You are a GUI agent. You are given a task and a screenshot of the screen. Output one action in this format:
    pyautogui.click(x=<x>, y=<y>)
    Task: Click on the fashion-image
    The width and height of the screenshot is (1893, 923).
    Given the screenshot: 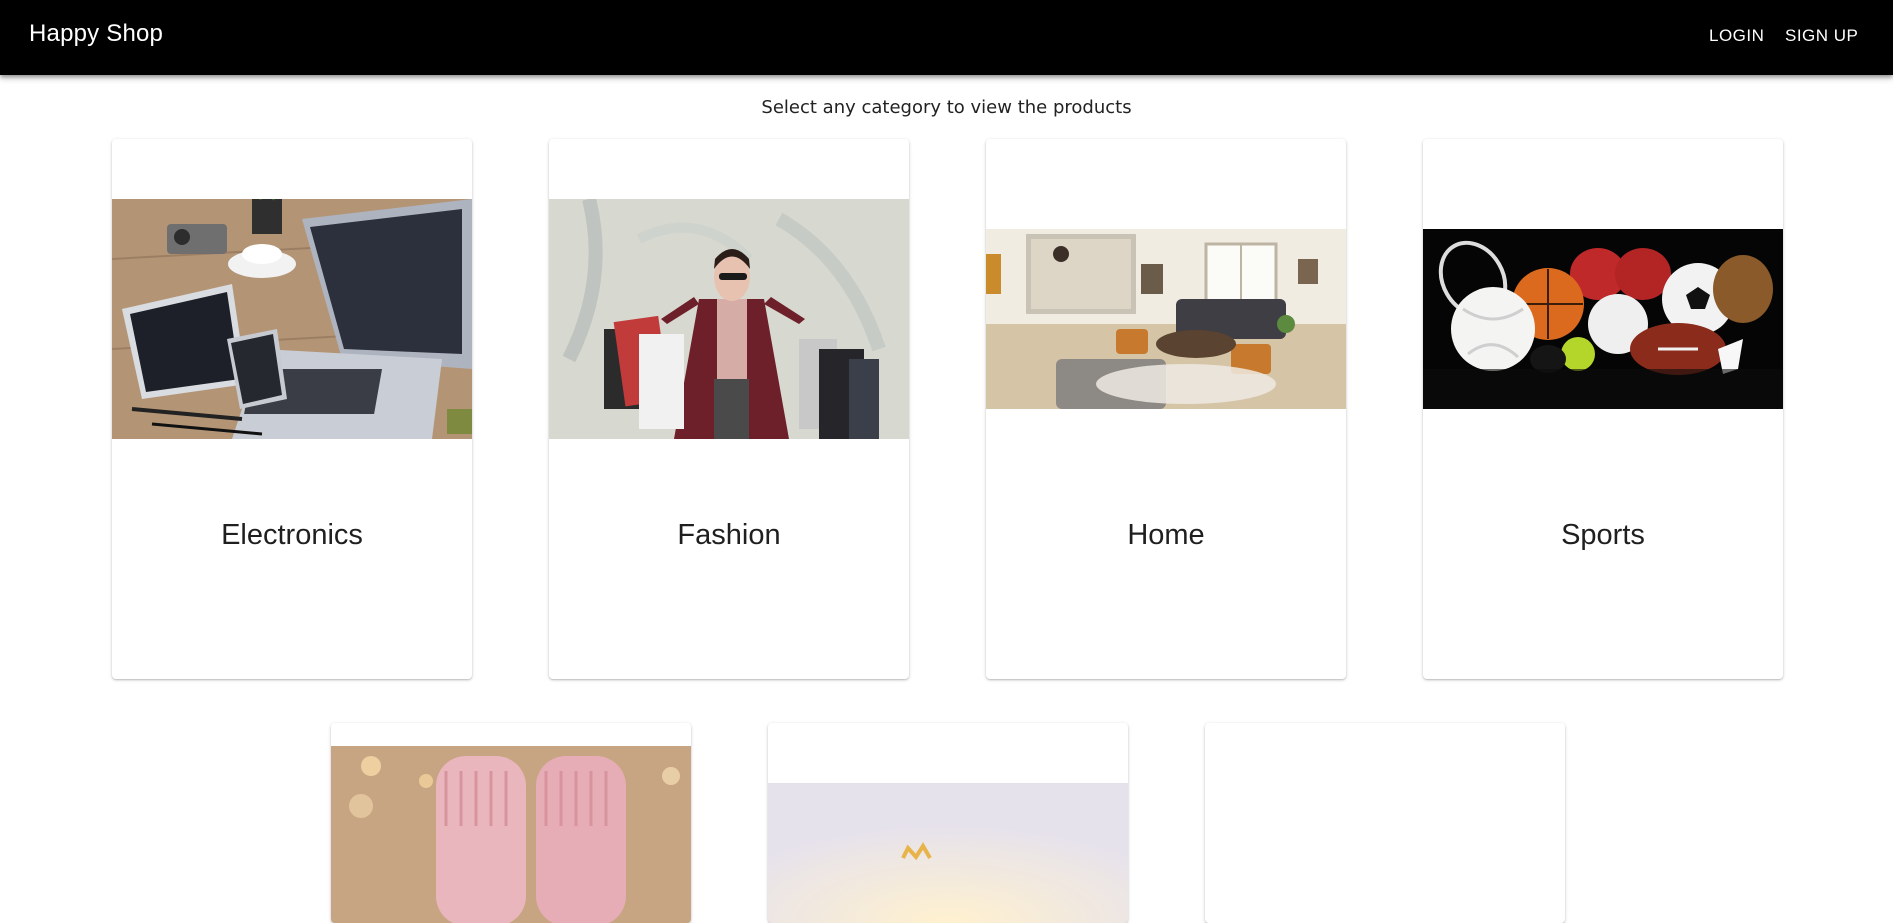 What is the action you would take?
    pyautogui.click(x=729, y=319)
    